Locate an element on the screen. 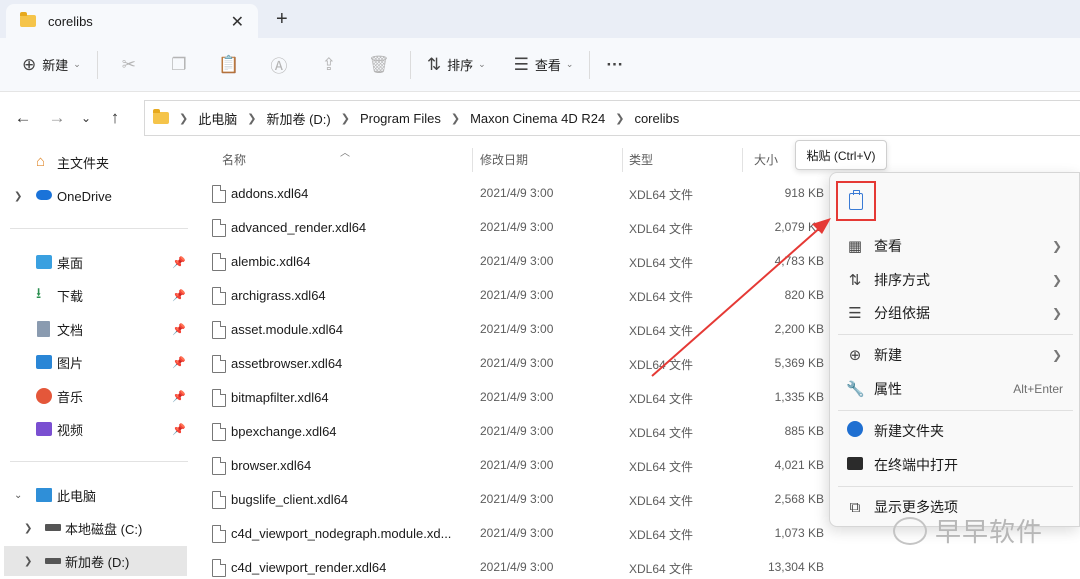  watermark: 早早软件 is located at coordinates (968, 530).